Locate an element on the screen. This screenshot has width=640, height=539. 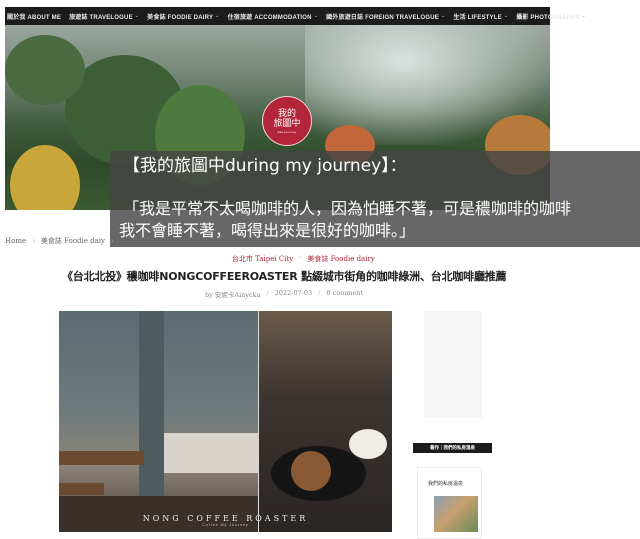
nav-item-foreign-travelogue: 國外旅遊日誌 FOREIGN TRAVELOGUE ⌄ is located at coordinates (385, 16).